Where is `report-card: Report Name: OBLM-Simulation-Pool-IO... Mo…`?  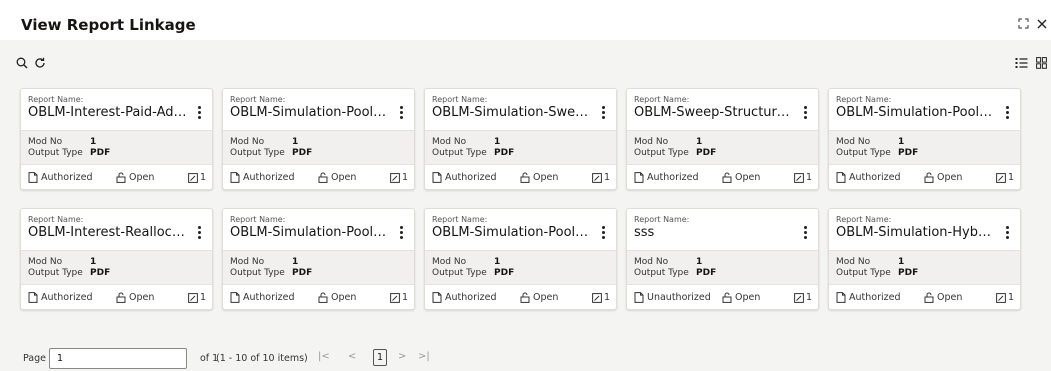 report-card: Report Name: OBLM-Simulation-Pool-IO... Mo… is located at coordinates (318, 139).